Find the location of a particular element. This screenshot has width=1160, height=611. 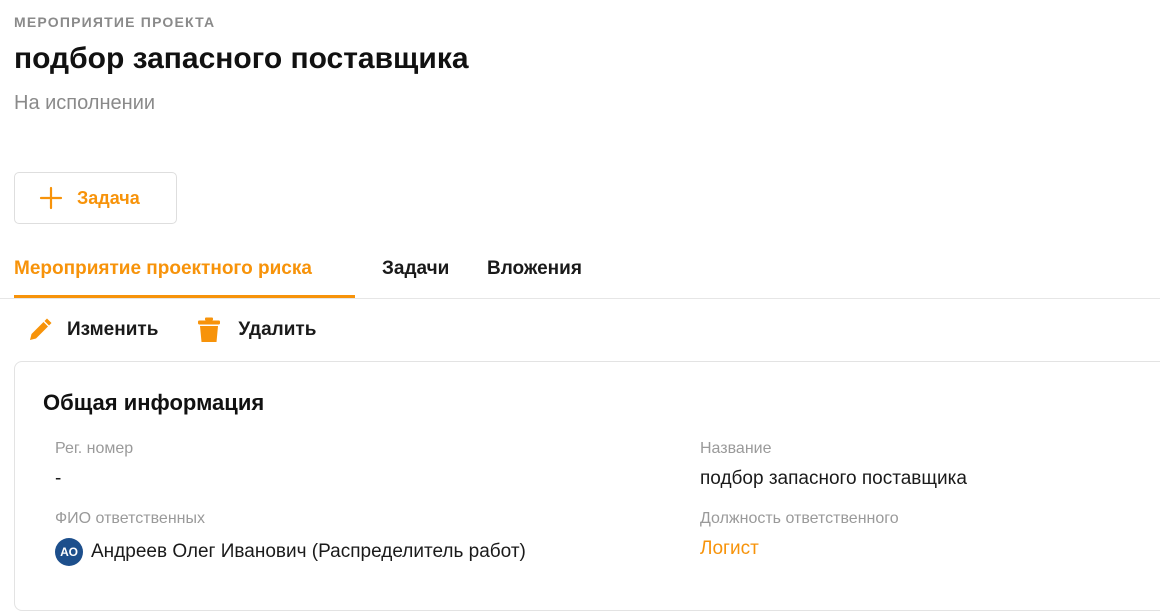

delete-button: Удалить is located at coordinates (255, 330).